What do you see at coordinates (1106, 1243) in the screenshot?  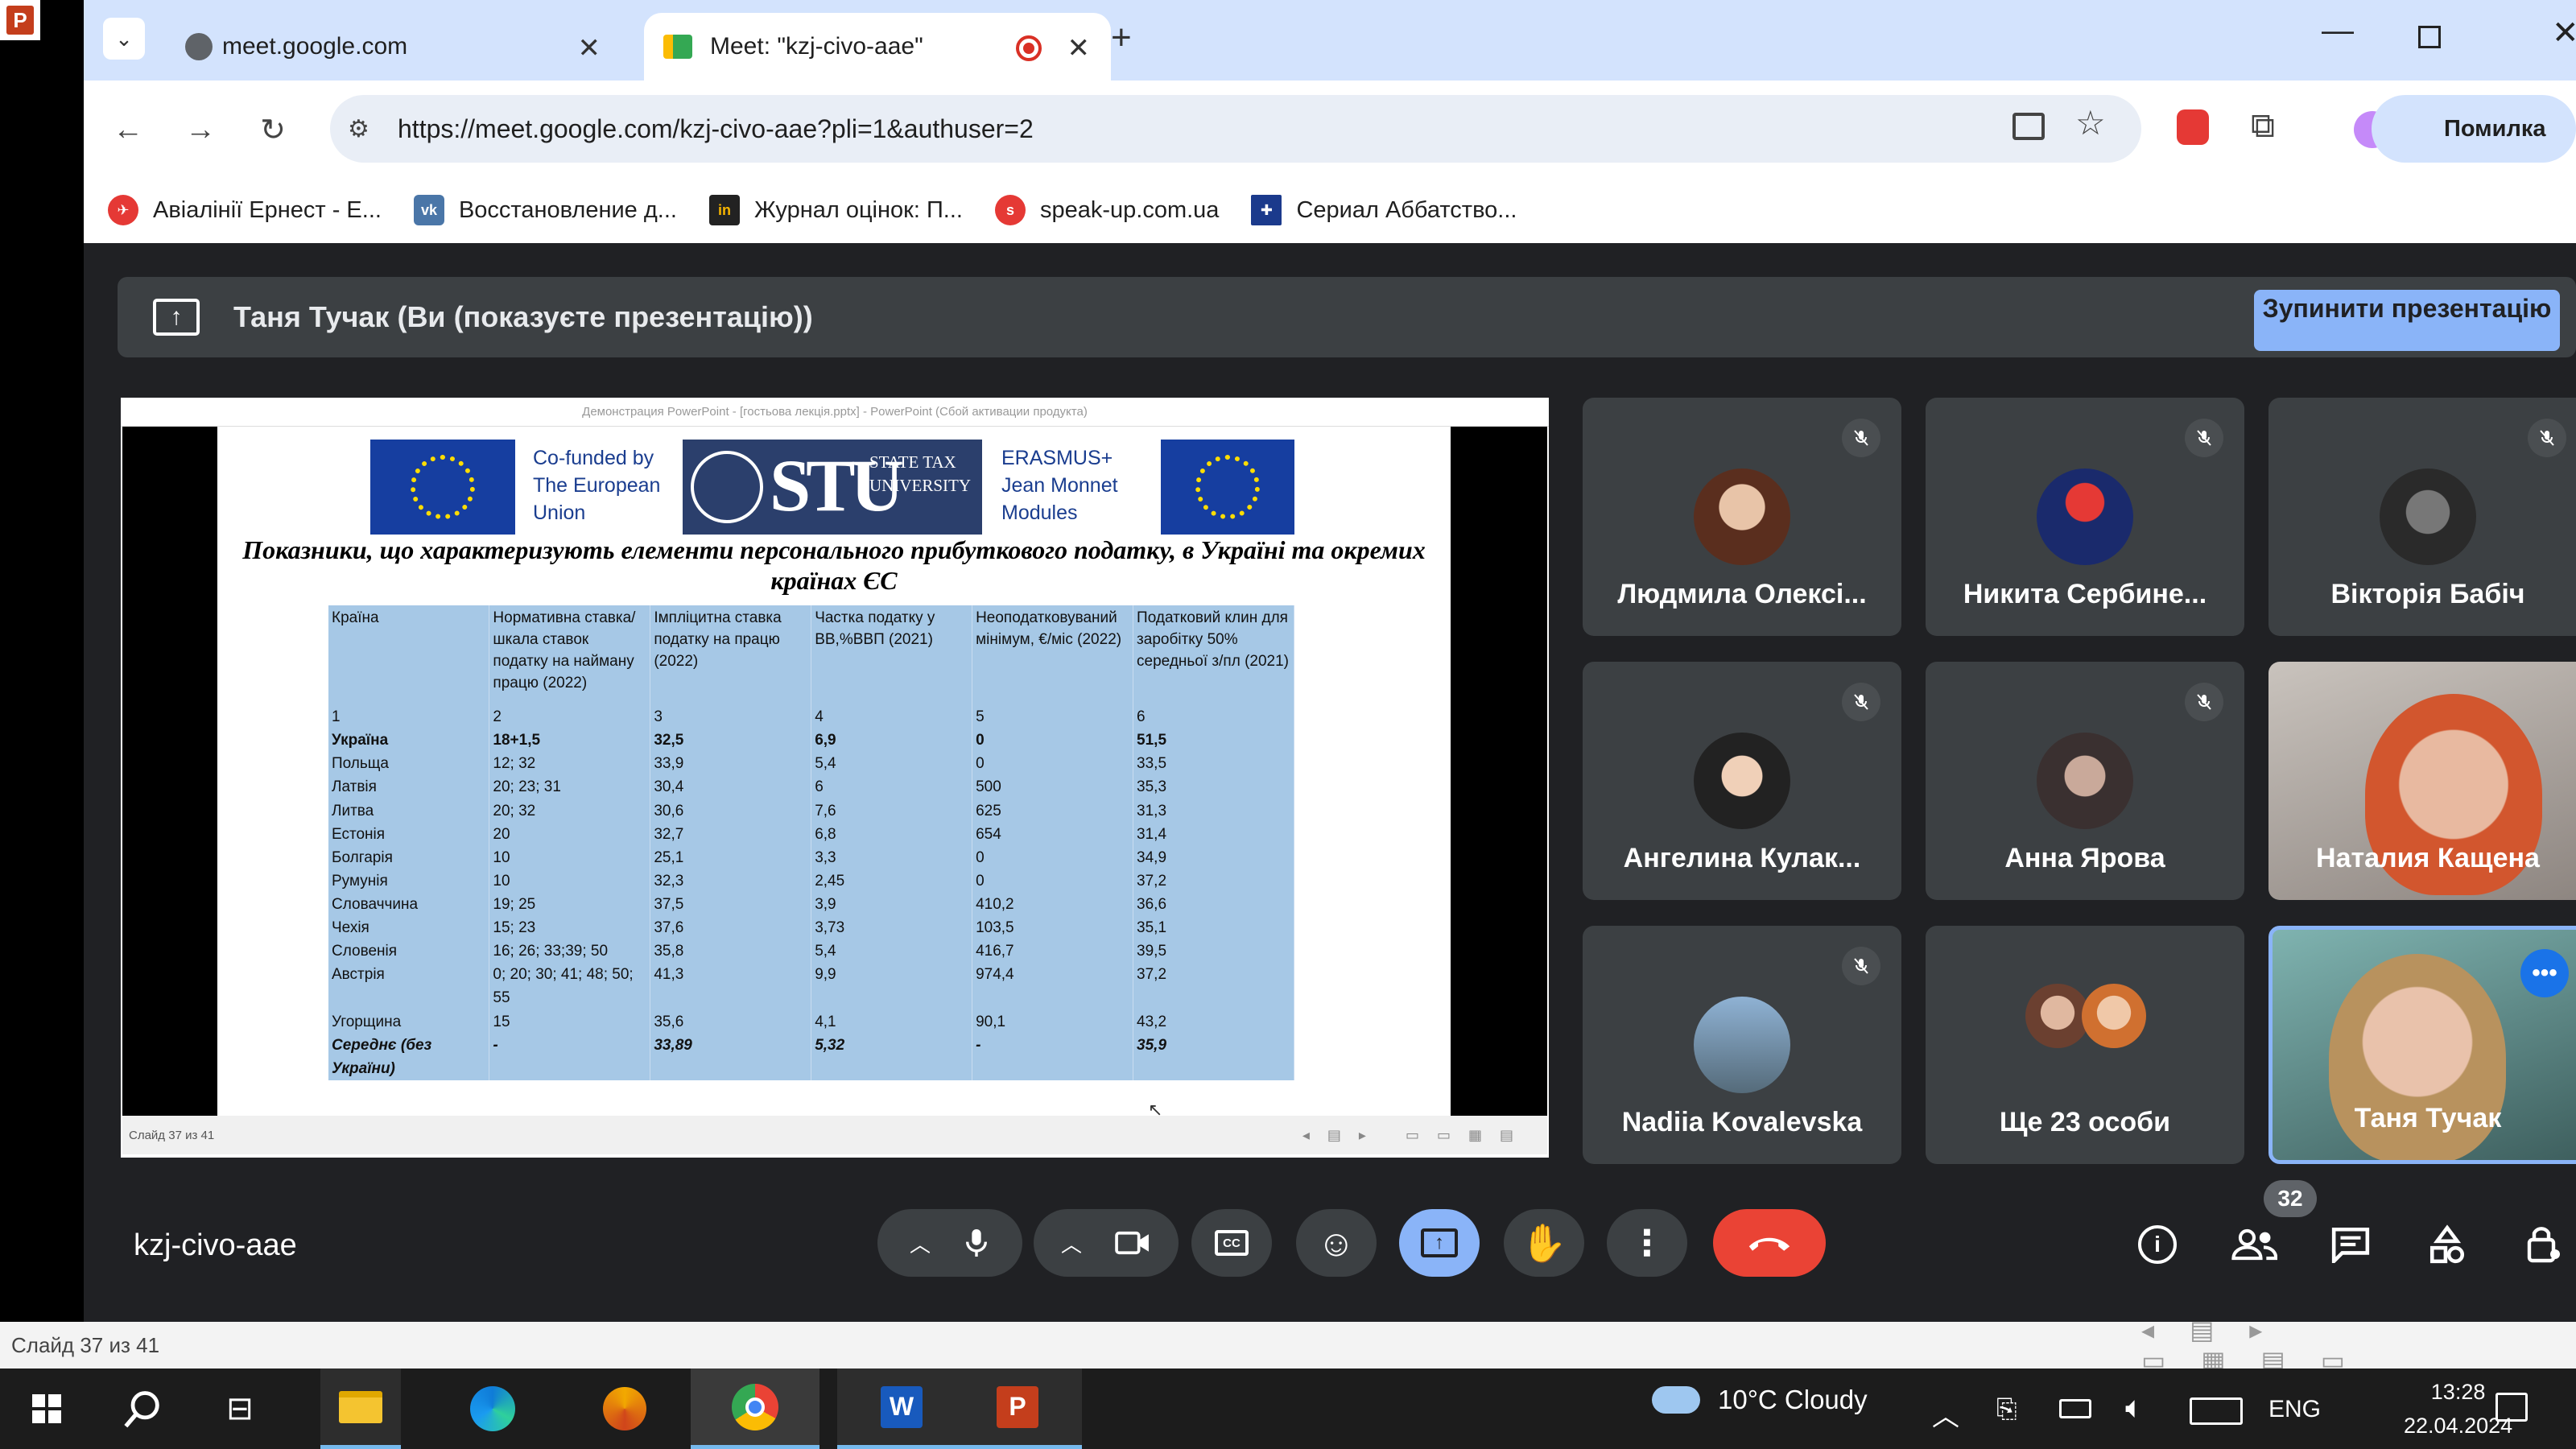 I see `camera-control: ︿` at bounding box center [1106, 1243].